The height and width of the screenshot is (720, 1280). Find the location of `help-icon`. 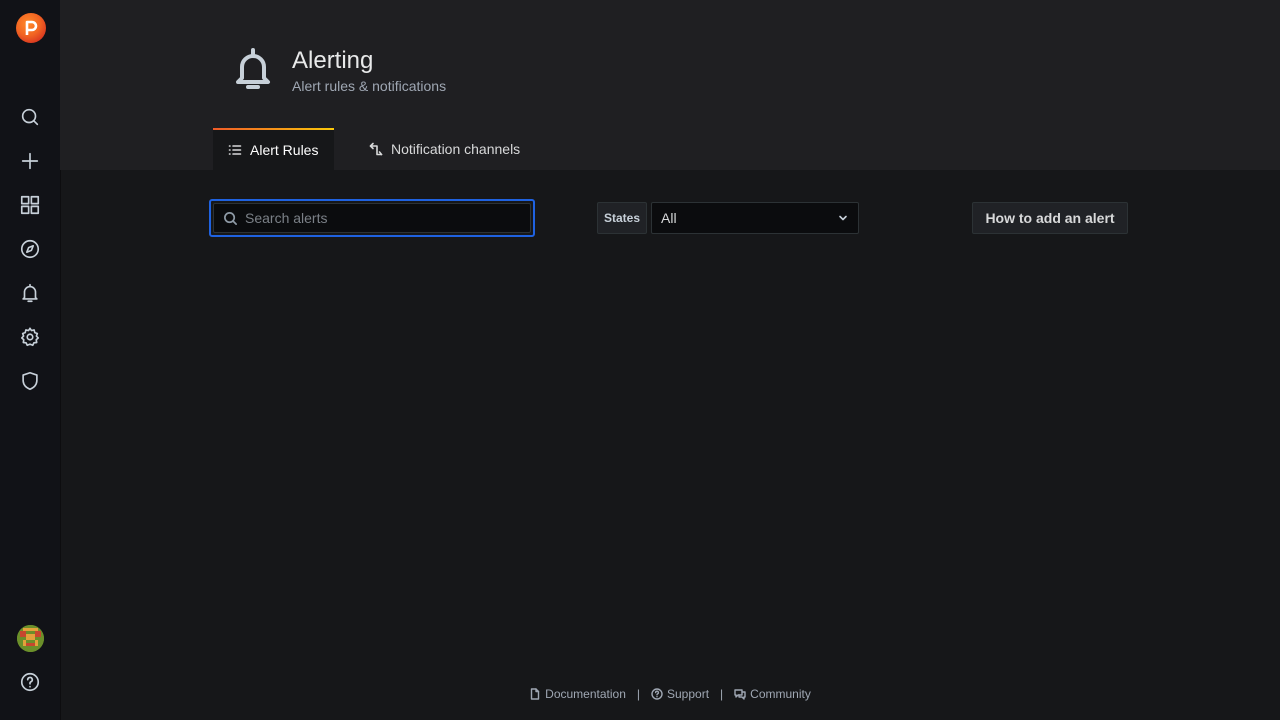

help-icon is located at coordinates (30, 682).